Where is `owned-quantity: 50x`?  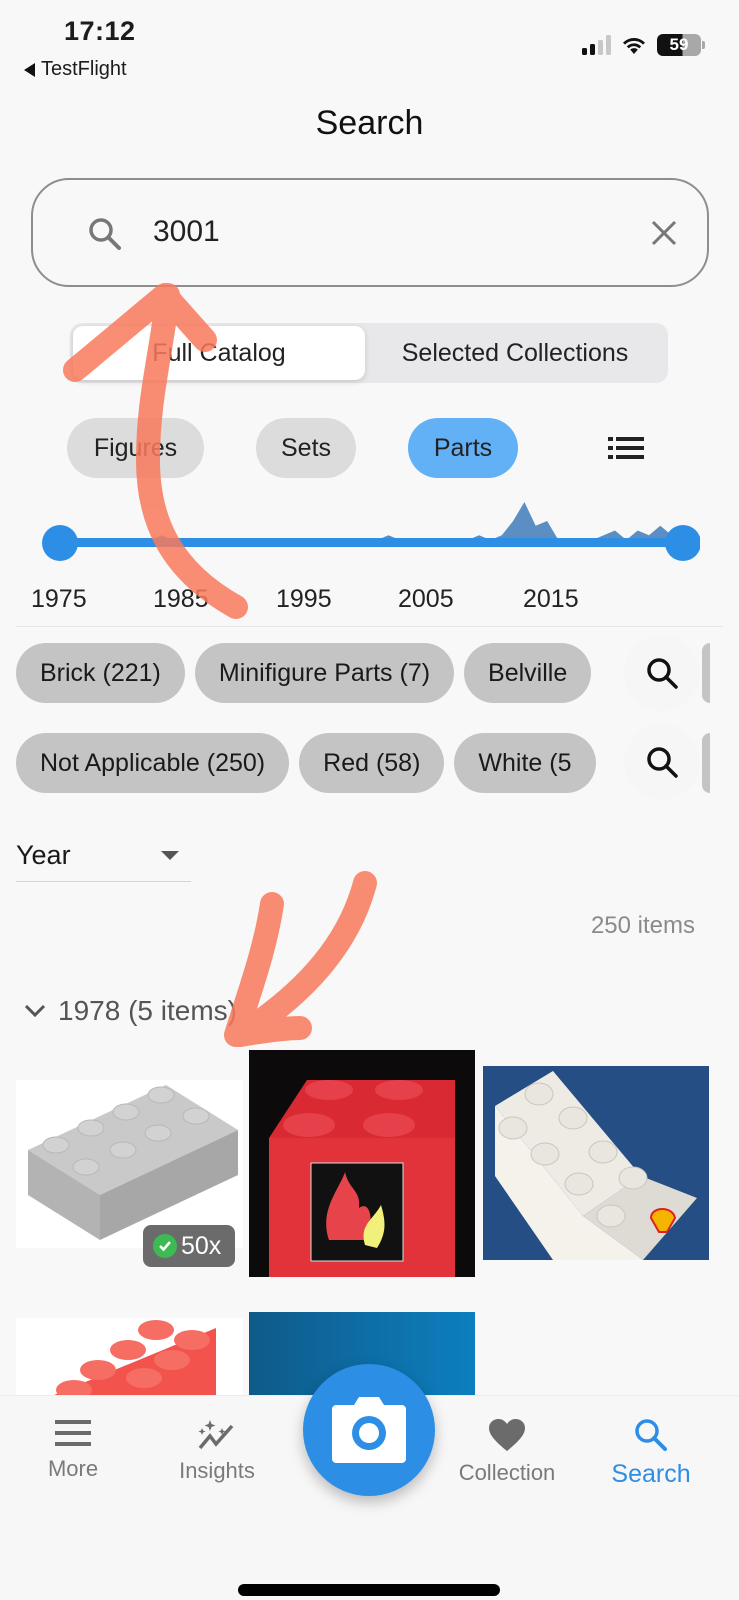 owned-quantity: 50x is located at coordinates (201, 1245).